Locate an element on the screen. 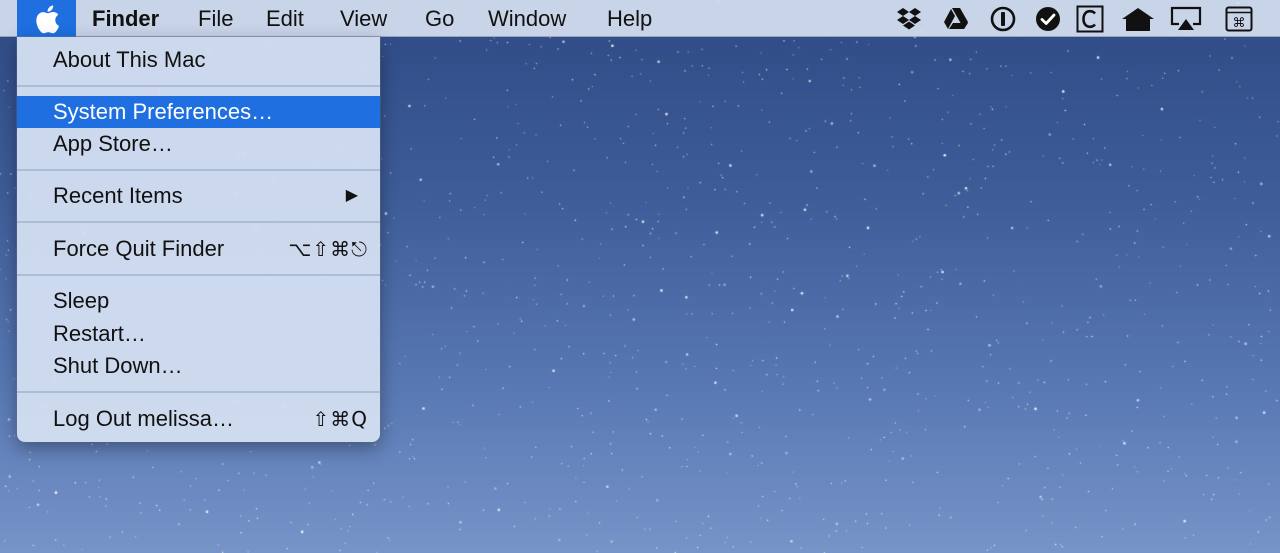 This screenshot has width=1280, height=553. menu-window: Window is located at coordinates (527, 18).